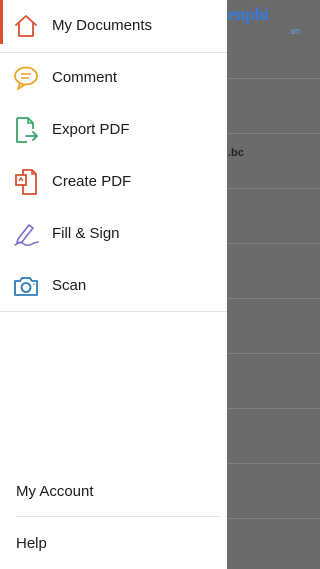 This screenshot has width=320, height=569. I want to click on comment-icon, so click(26, 78).